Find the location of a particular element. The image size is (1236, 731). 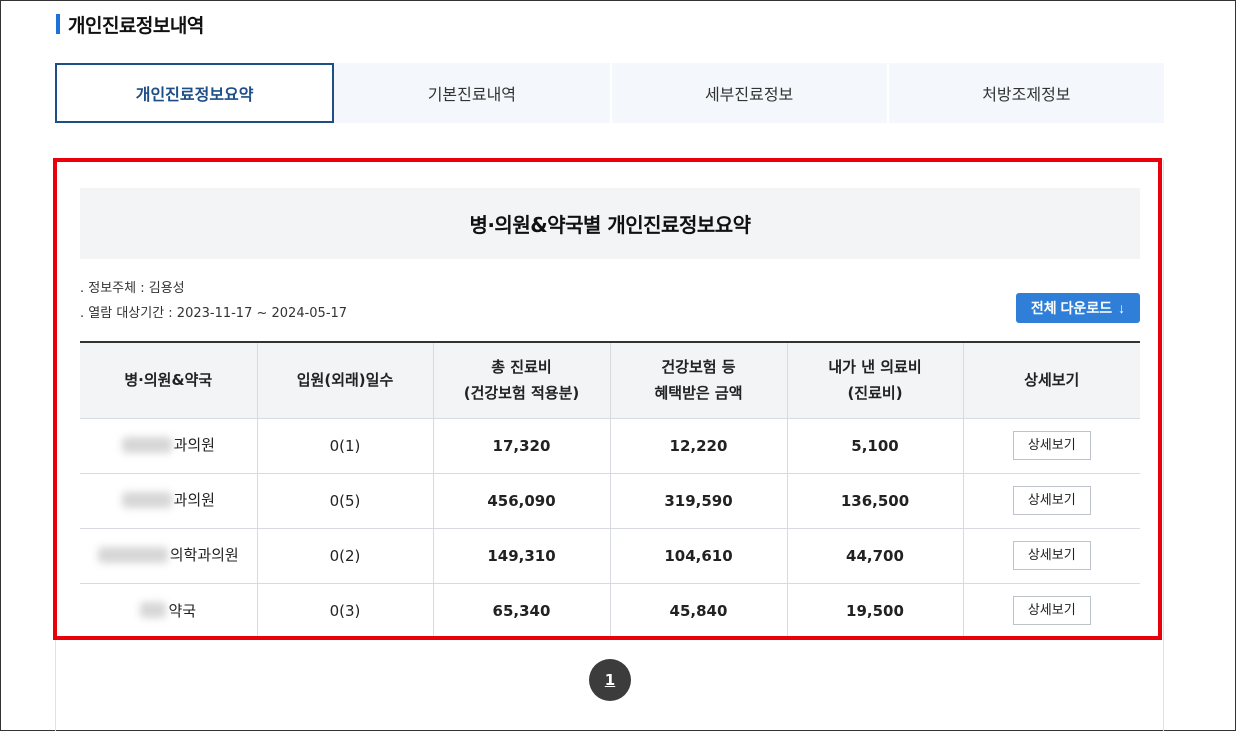

tab-basic-history: 기본진료내역 is located at coordinates (473, 93).